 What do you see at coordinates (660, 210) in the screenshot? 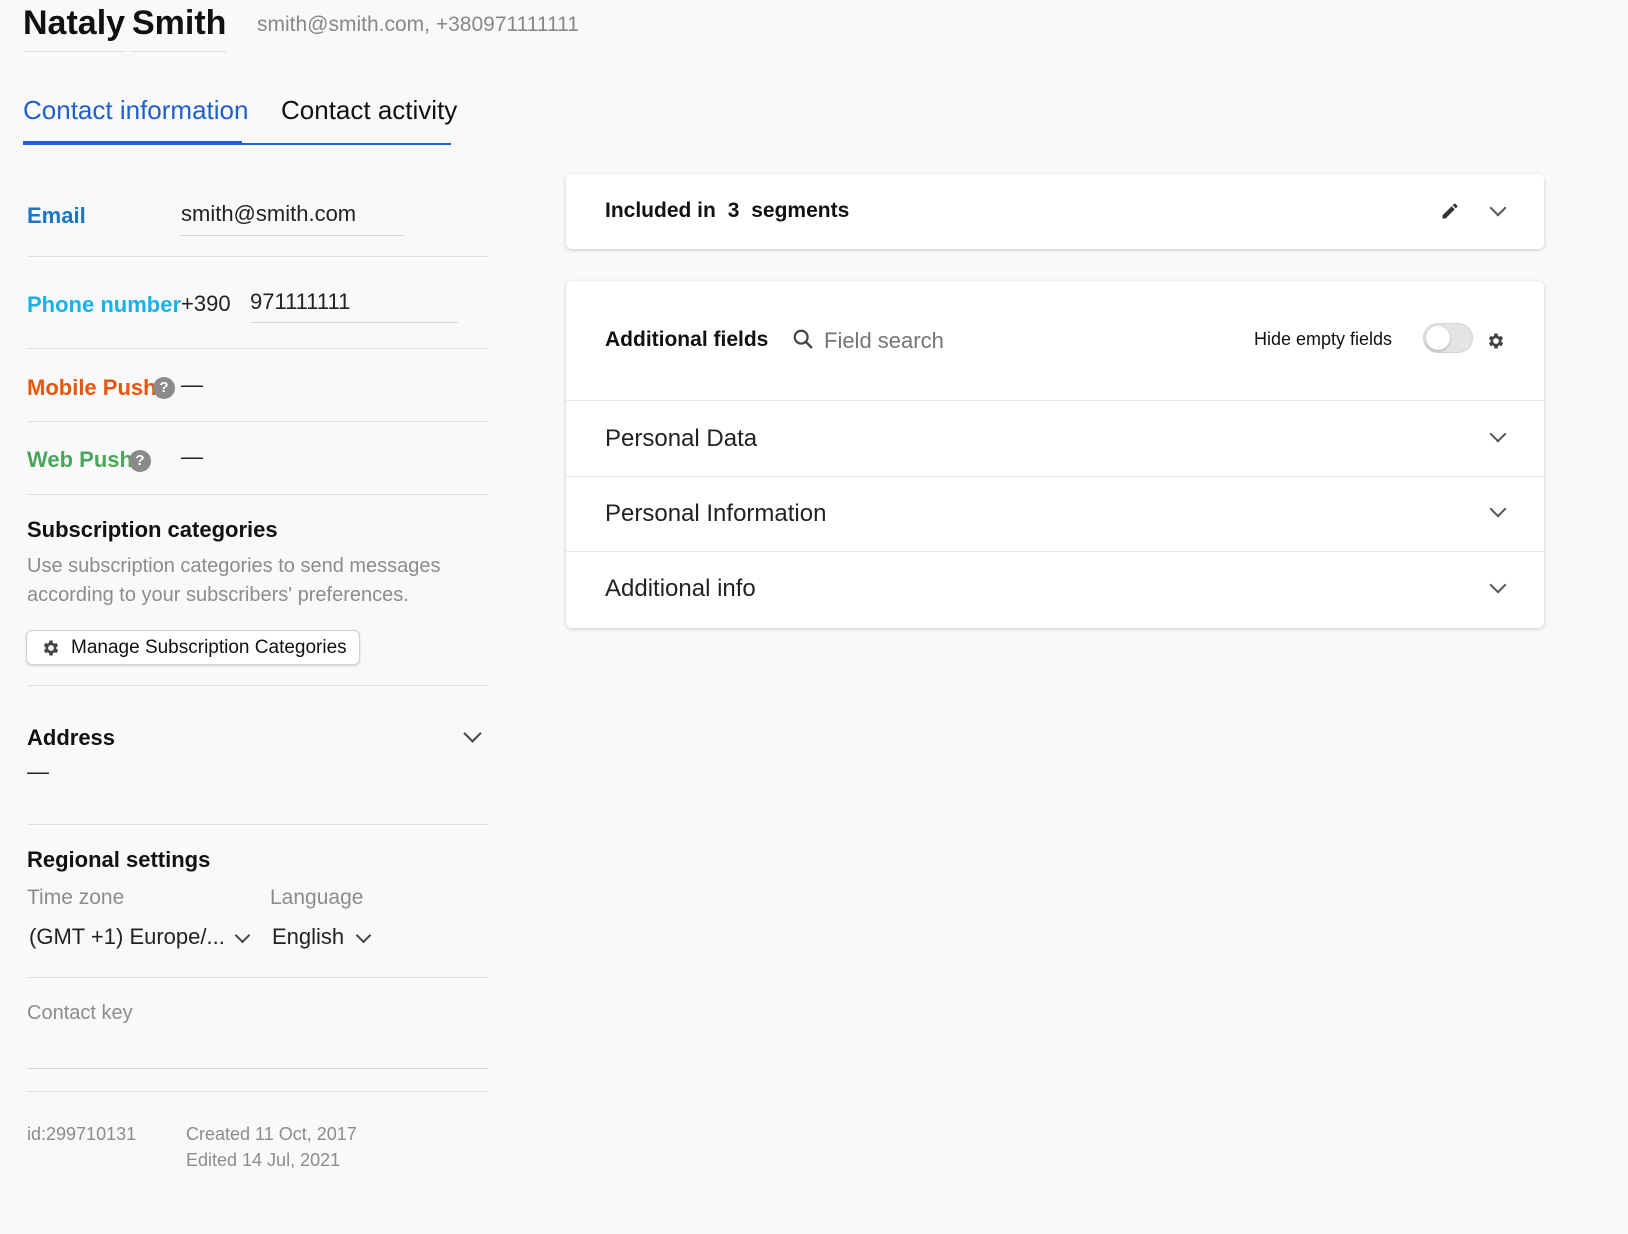
I see `segments-prefix: Included in` at bounding box center [660, 210].